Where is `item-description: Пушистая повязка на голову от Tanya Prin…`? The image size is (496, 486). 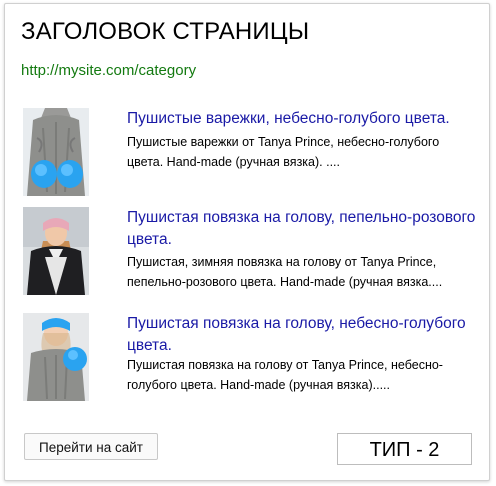 item-description: Пушистая повязка на голову от Tanya Prin… is located at coordinates (285, 375).